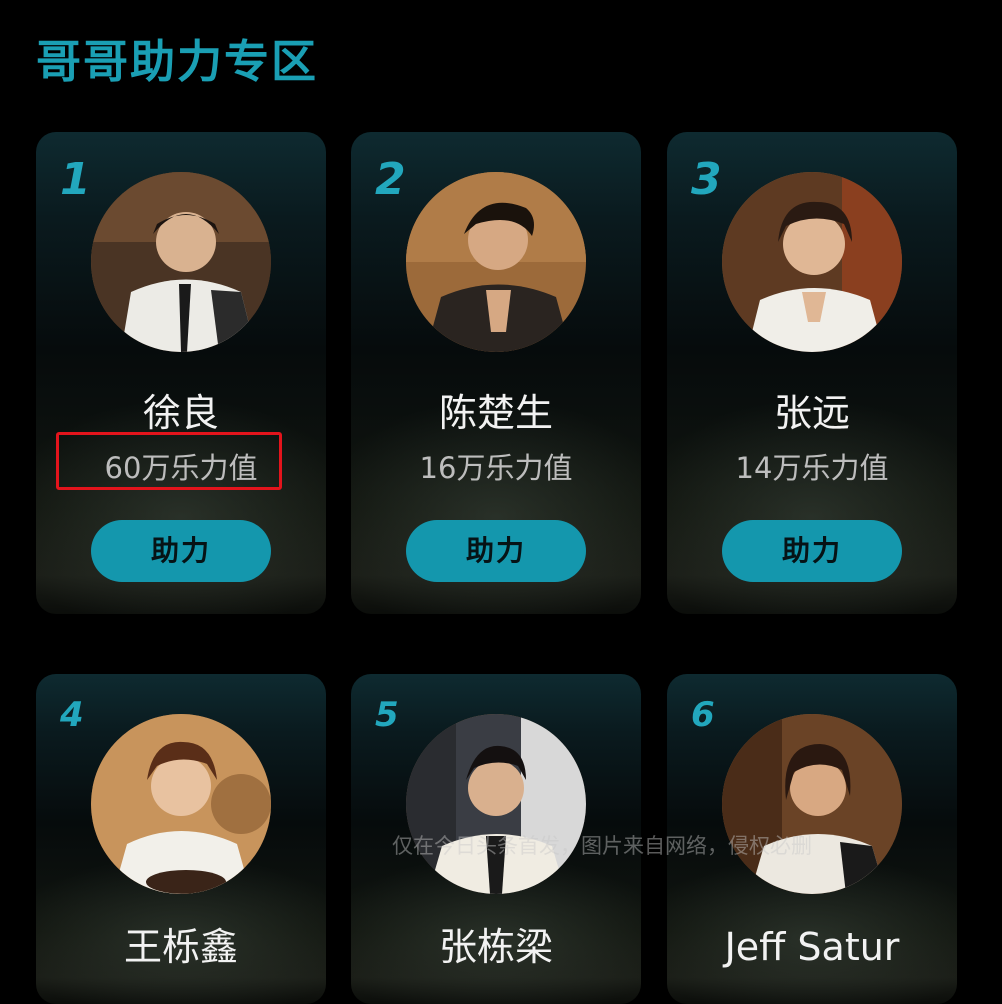 This screenshot has width=1002, height=1004. I want to click on artist-name: 张远, so click(811, 413).